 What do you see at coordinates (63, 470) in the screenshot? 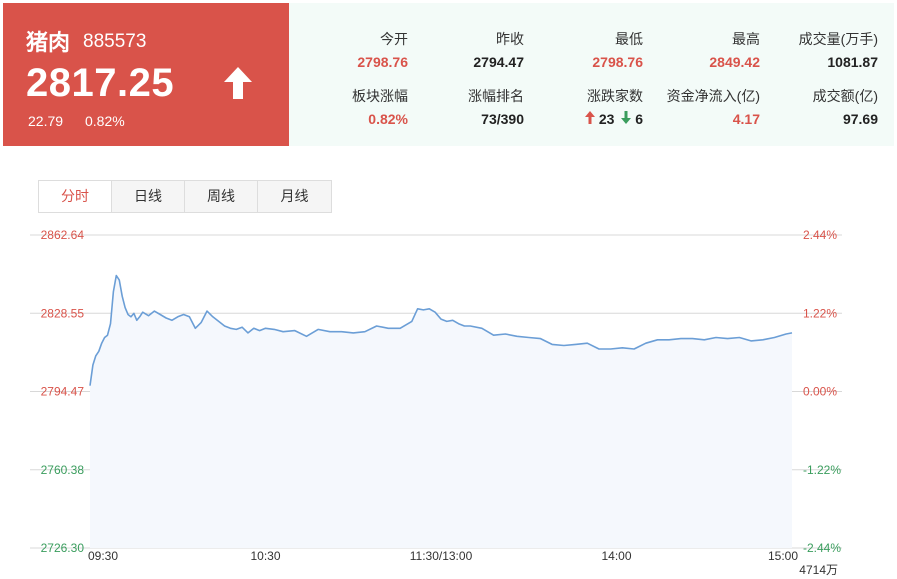
I see `y-tick-label: 2760.38` at bounding box center [63, 470].